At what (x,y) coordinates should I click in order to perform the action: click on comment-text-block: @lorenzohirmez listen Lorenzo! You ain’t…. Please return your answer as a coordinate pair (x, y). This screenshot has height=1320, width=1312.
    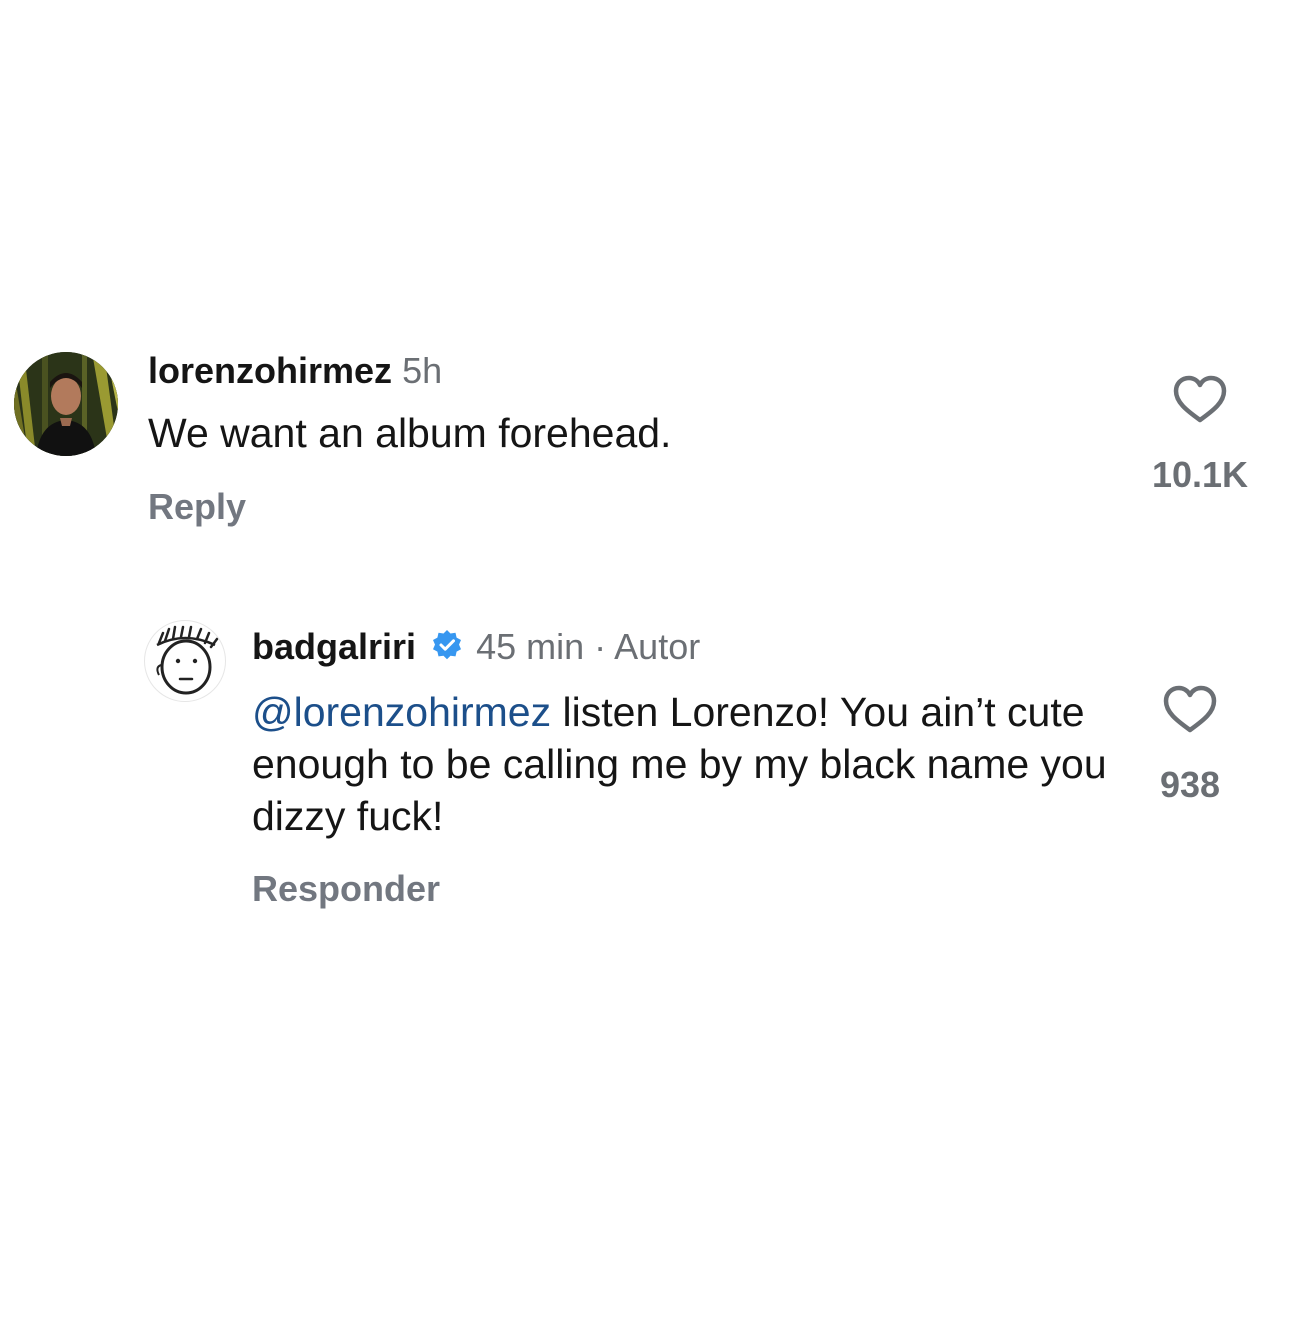
    Looking at the image, I should click on (692, 764).